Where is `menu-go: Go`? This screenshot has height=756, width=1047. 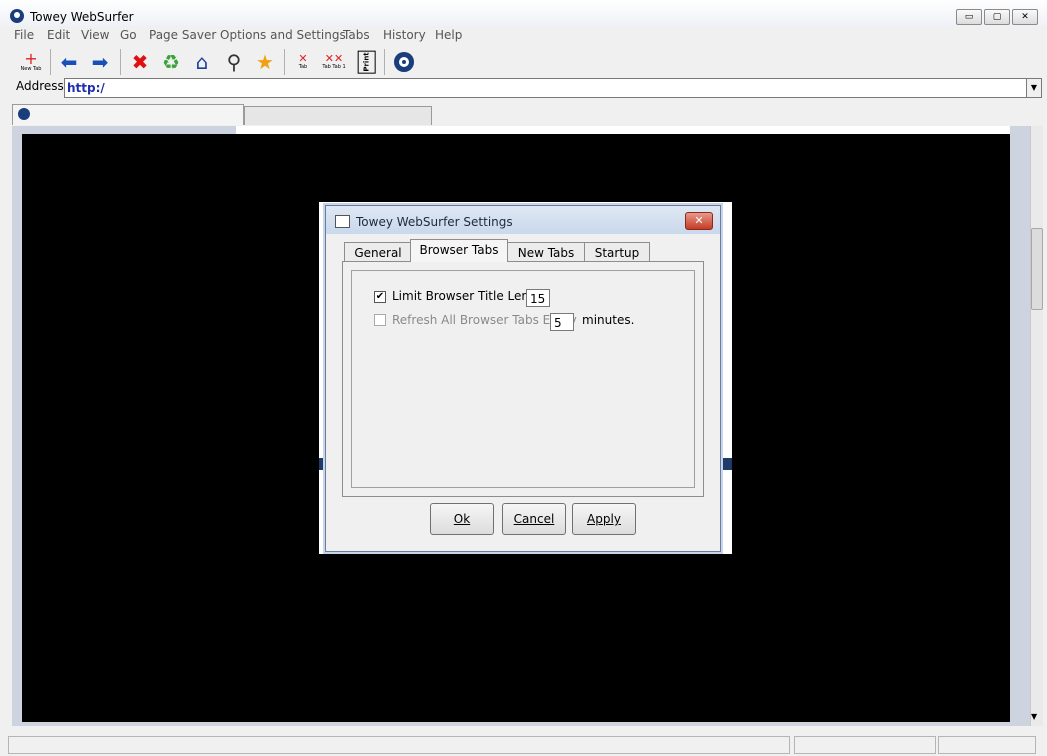 menu-go: Go is located at coordinates (128, 35).